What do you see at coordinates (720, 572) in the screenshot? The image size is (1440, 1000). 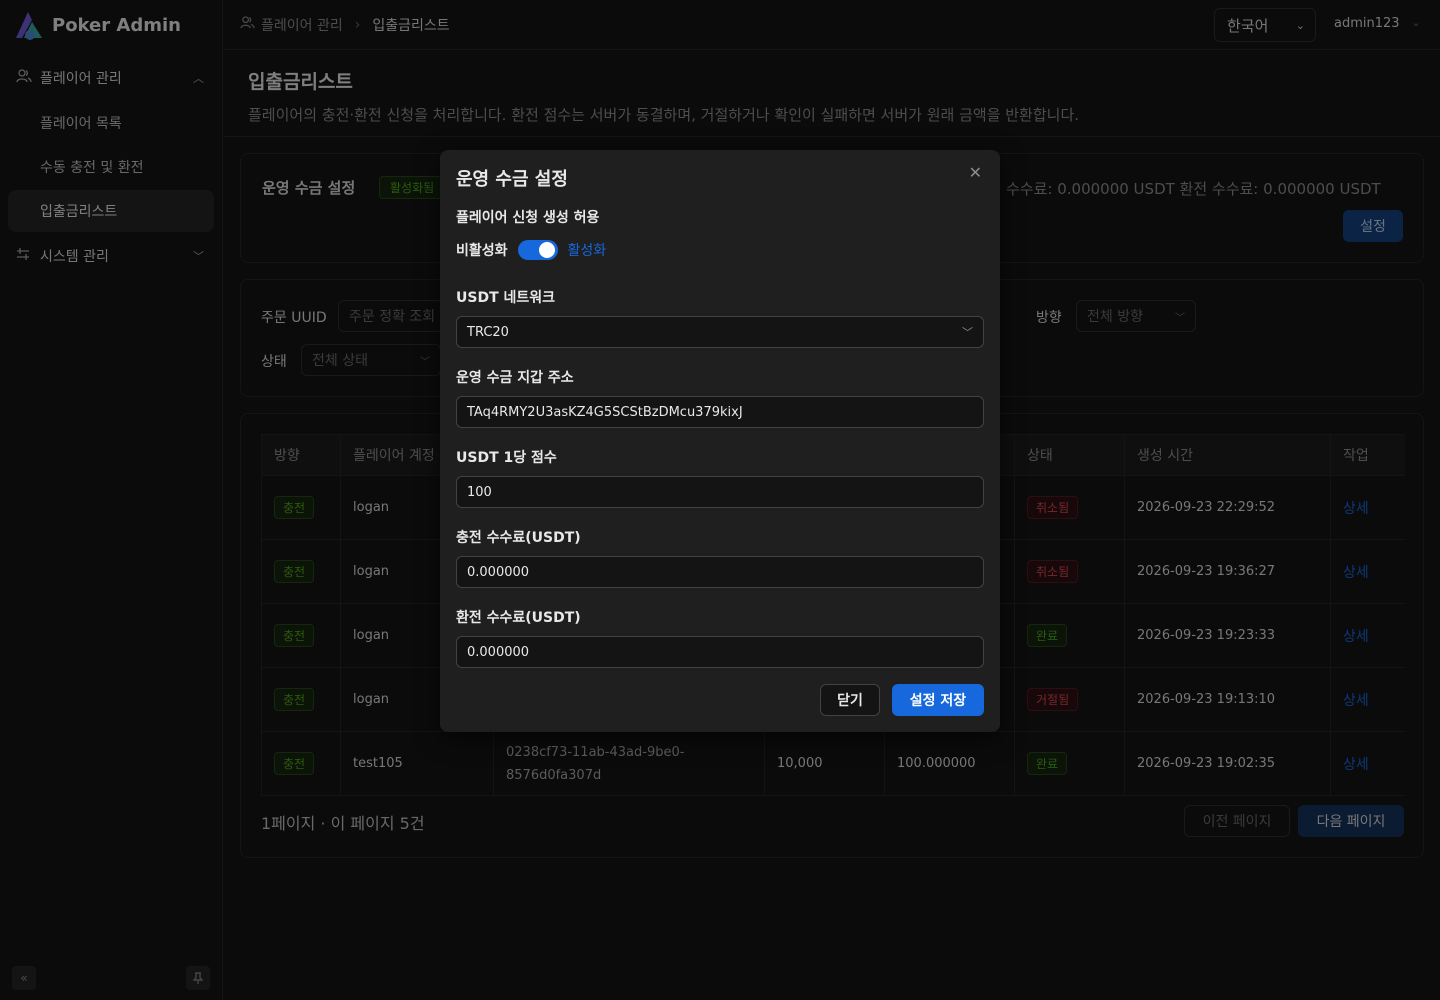 I see `deposit-fee-input: 0.000000` at bounding box center [720, 572].